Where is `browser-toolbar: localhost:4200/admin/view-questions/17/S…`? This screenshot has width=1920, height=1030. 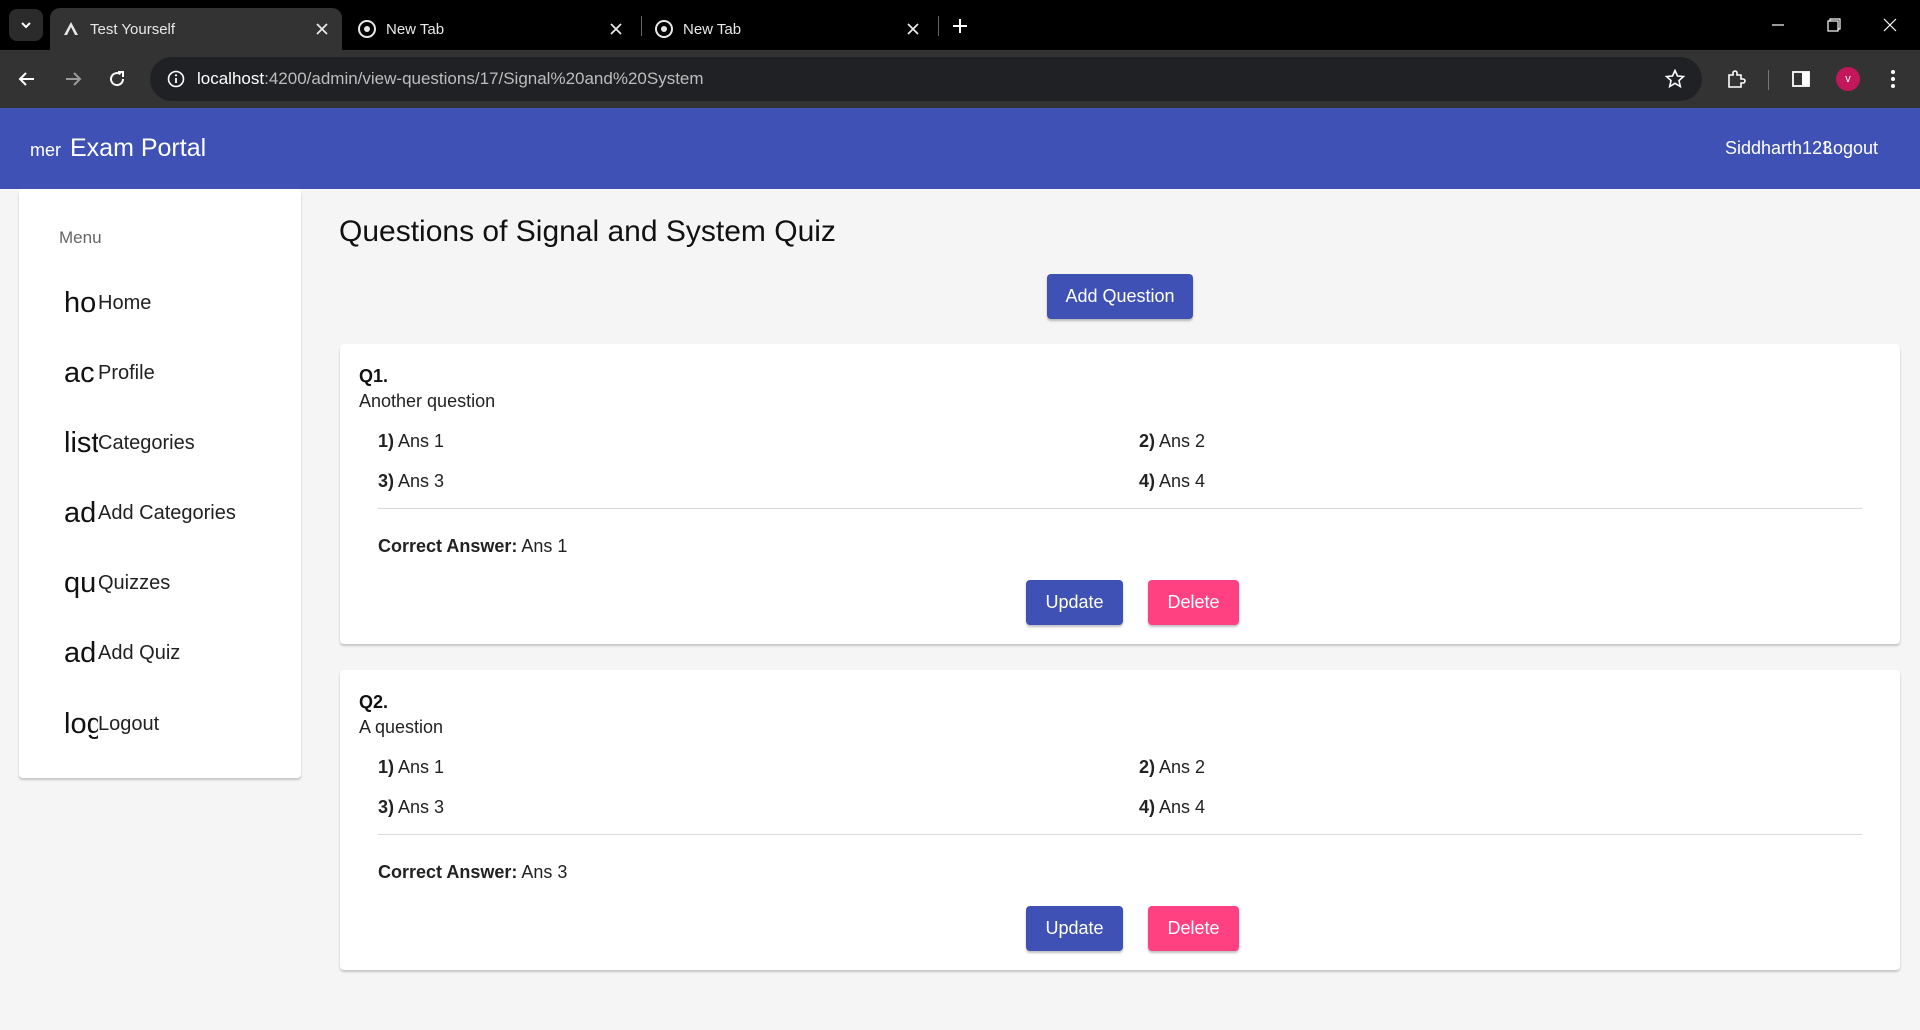 browser-toolbar: localhost:4200/admin/view-questions/17/S… is located at coordinates (960, 79).